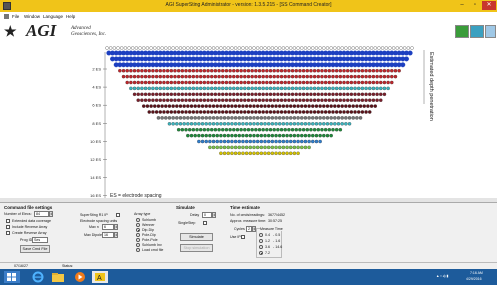  Describe the element at coordinates (196, 237) in the screenshot. I see `simulate-button: Simulate` at that location.